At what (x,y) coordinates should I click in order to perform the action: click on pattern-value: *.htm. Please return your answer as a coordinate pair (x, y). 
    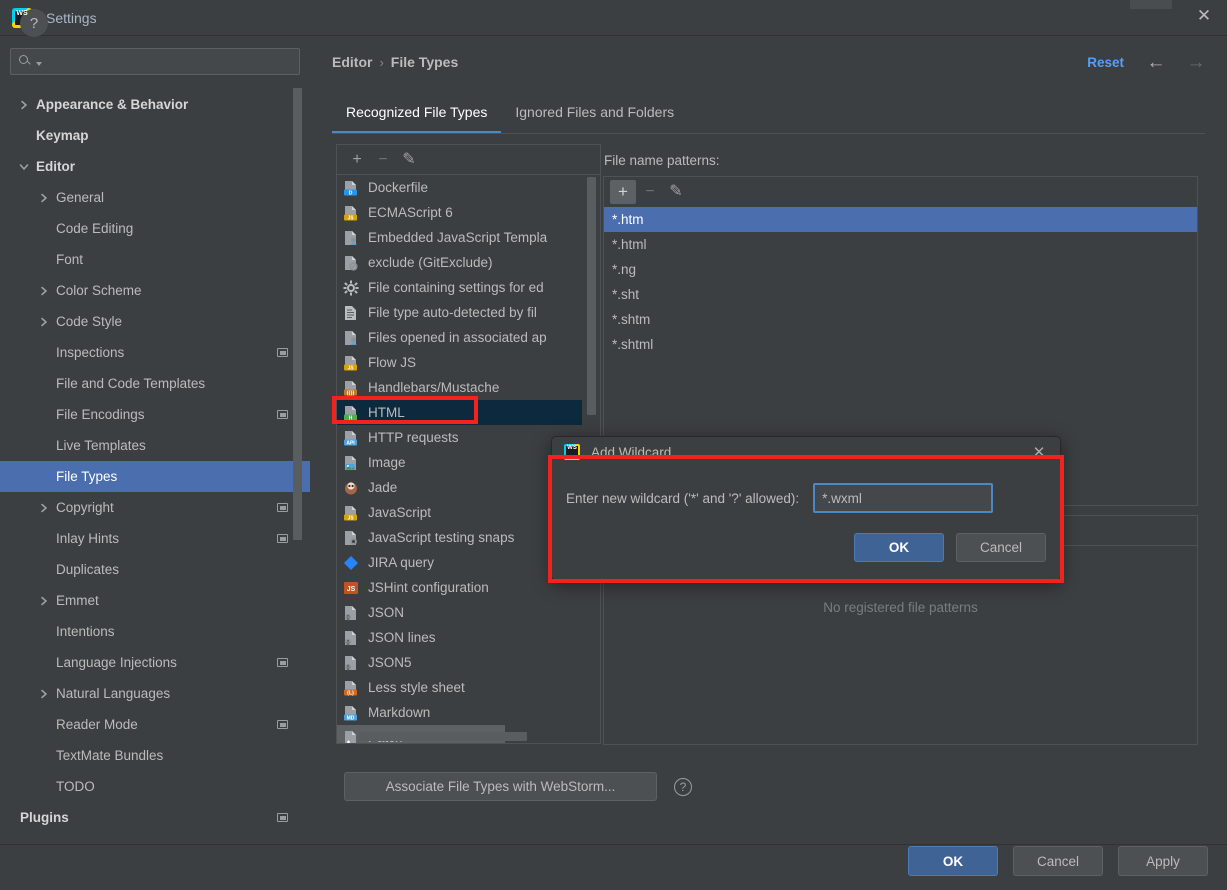
    Looking at the image, I should click on (628, 219).